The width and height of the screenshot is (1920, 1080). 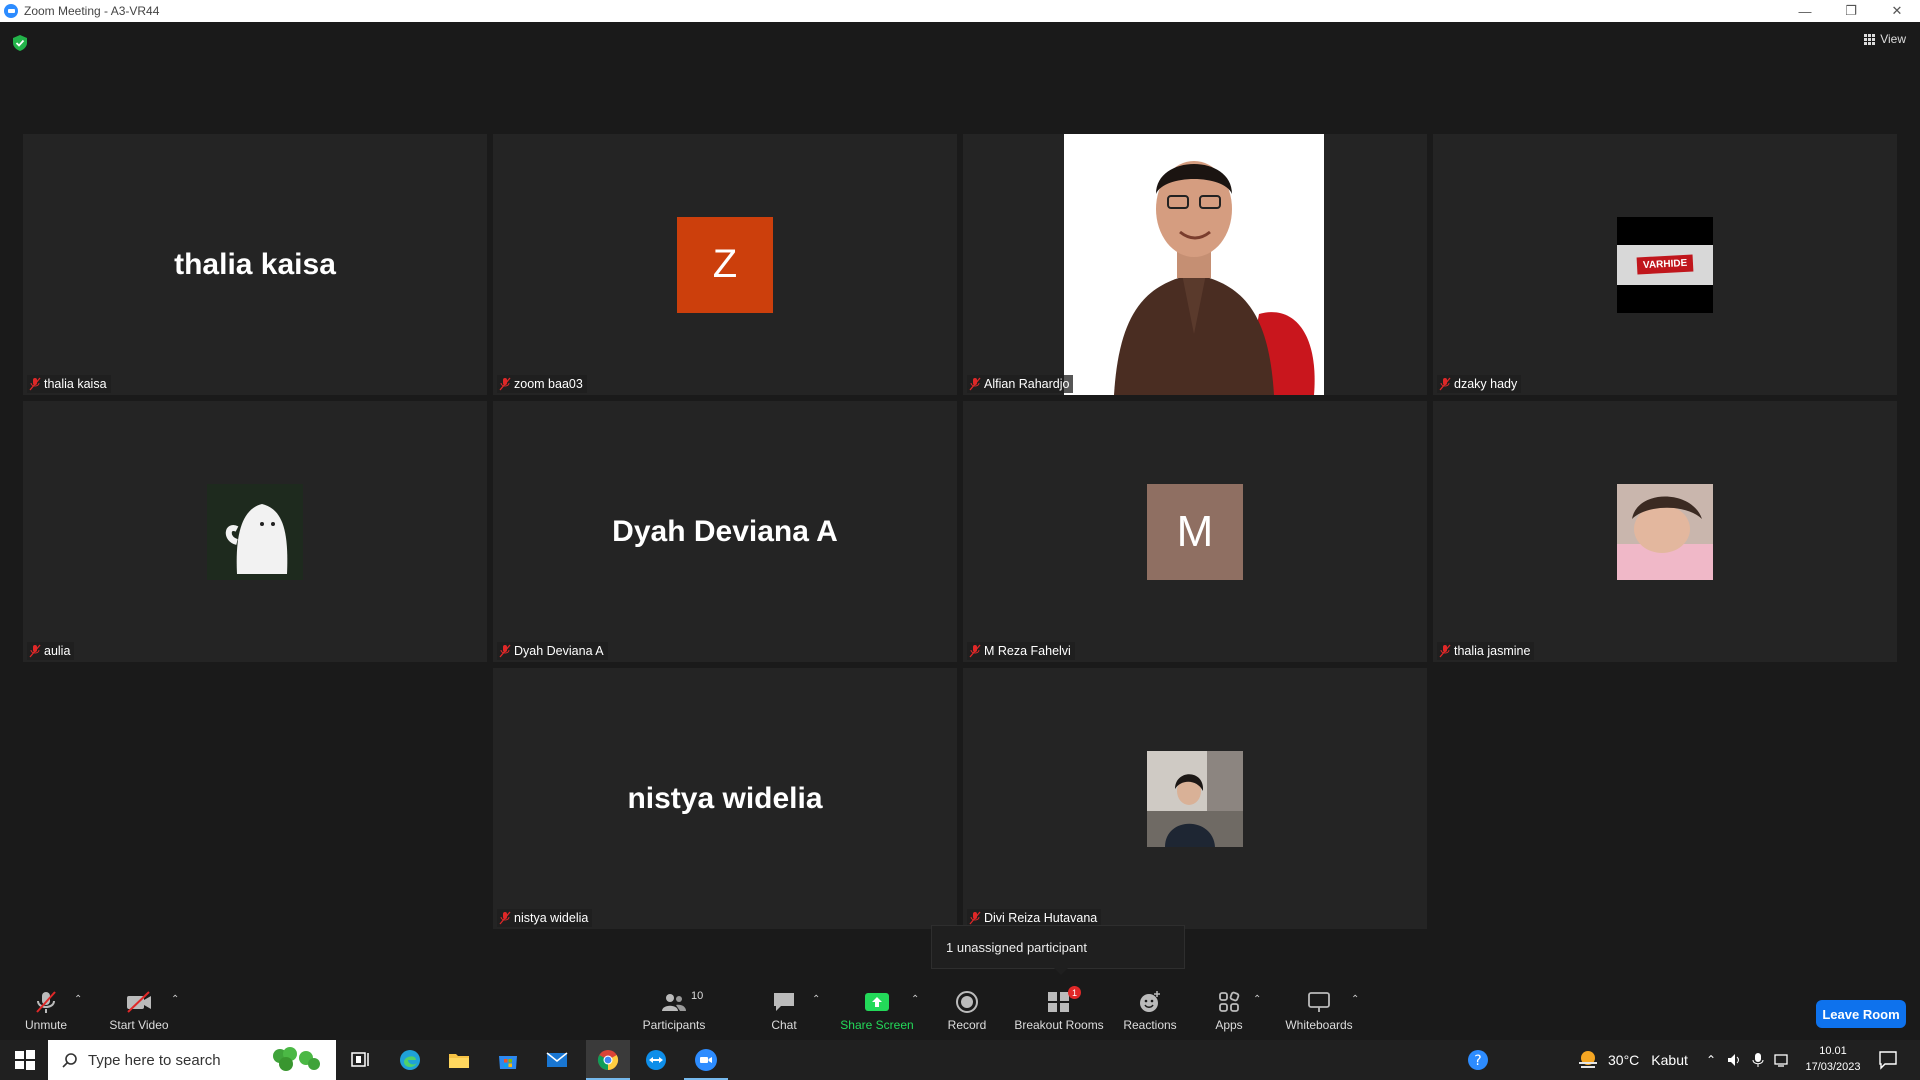 I want to click on participant-tile-dzaky-hady: VARHIDE dzaky hady, so click(x=1665, y=264).